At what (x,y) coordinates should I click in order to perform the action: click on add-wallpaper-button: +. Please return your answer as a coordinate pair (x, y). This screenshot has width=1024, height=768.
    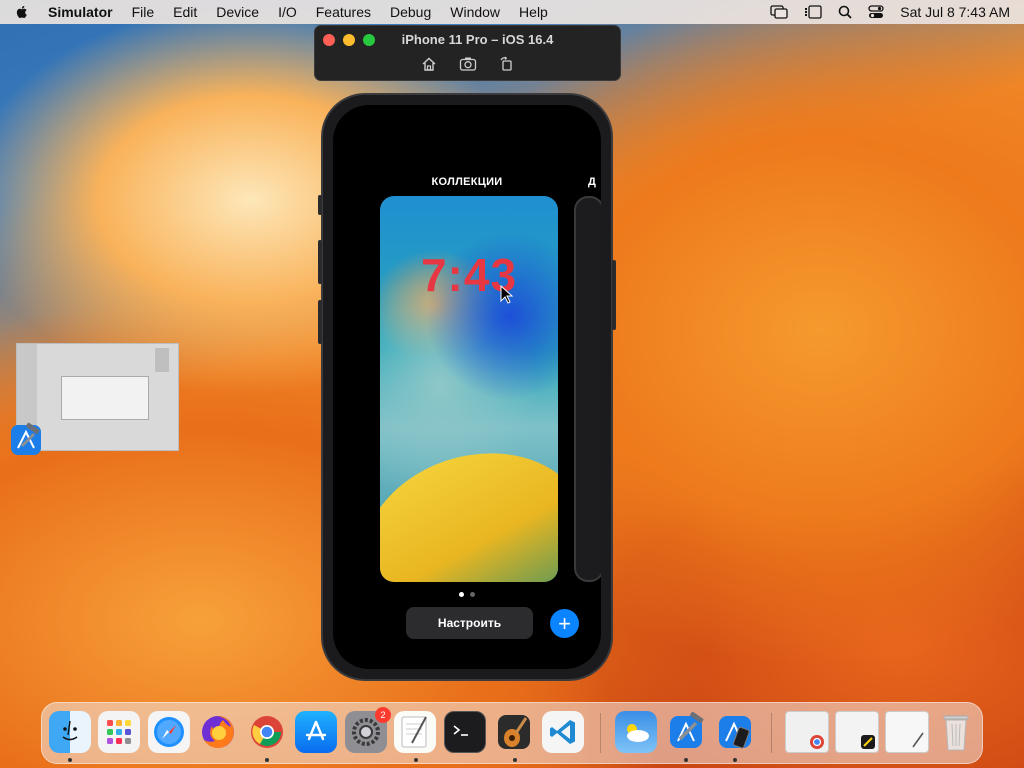
    Looking at the image, I should click on (564, 623).